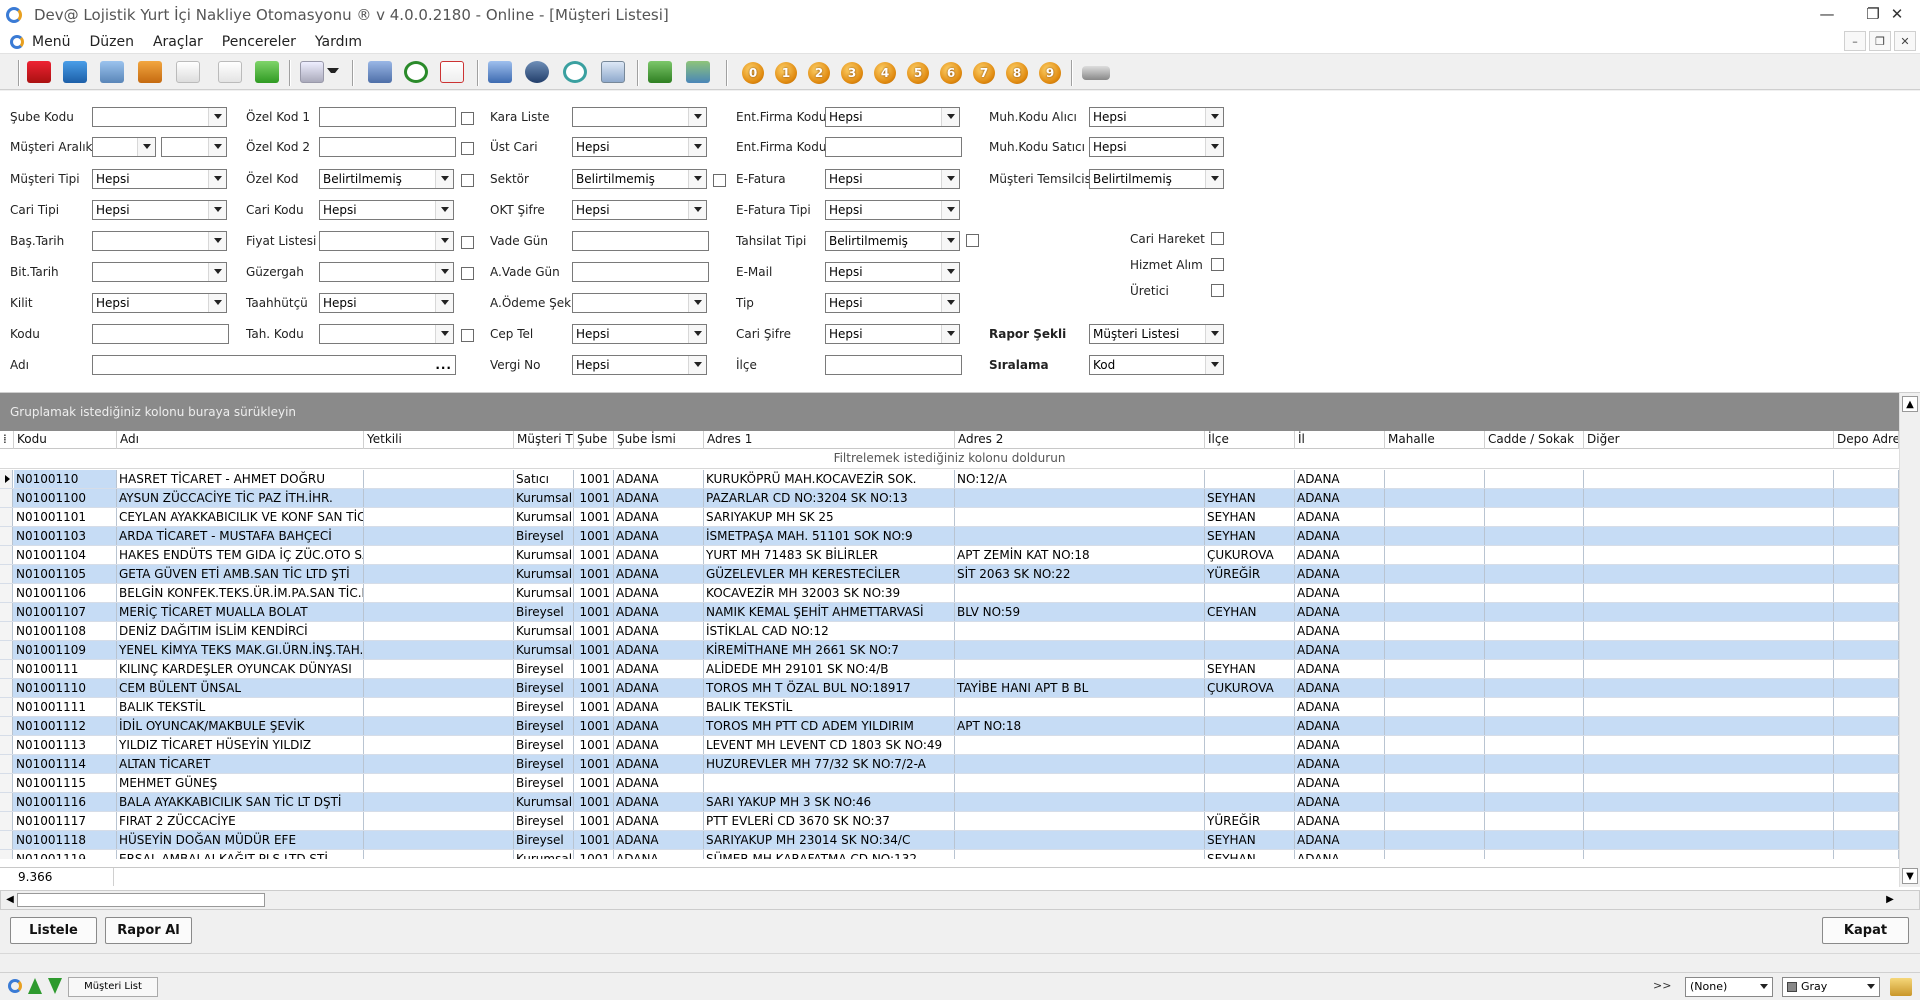 The image size is (1920, 1000). What do you see at coordinates (467, 118) in the screenshot?
I see `ozel-kod-1-checkbox` at bounding box center [467, 118].